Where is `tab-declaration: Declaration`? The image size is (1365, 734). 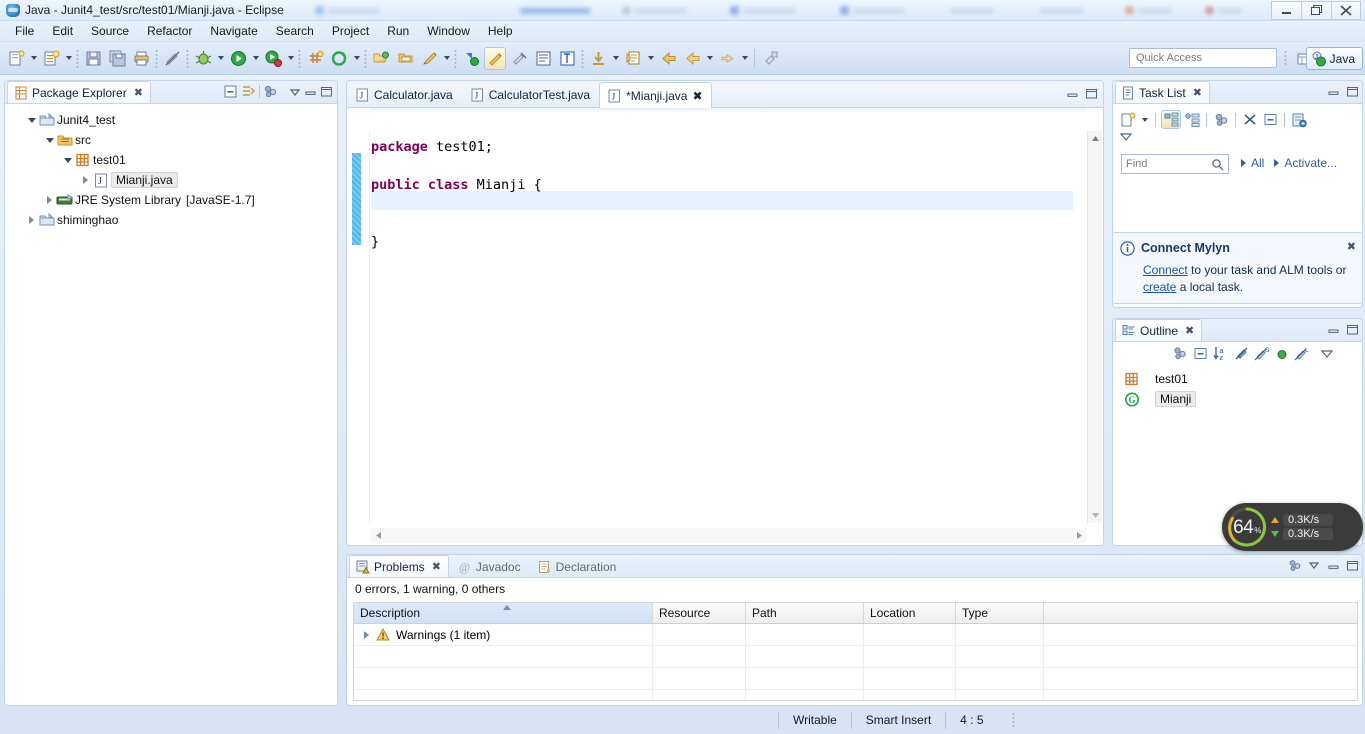
tab-declaration: Declaration is located at coordinates (578, 566).